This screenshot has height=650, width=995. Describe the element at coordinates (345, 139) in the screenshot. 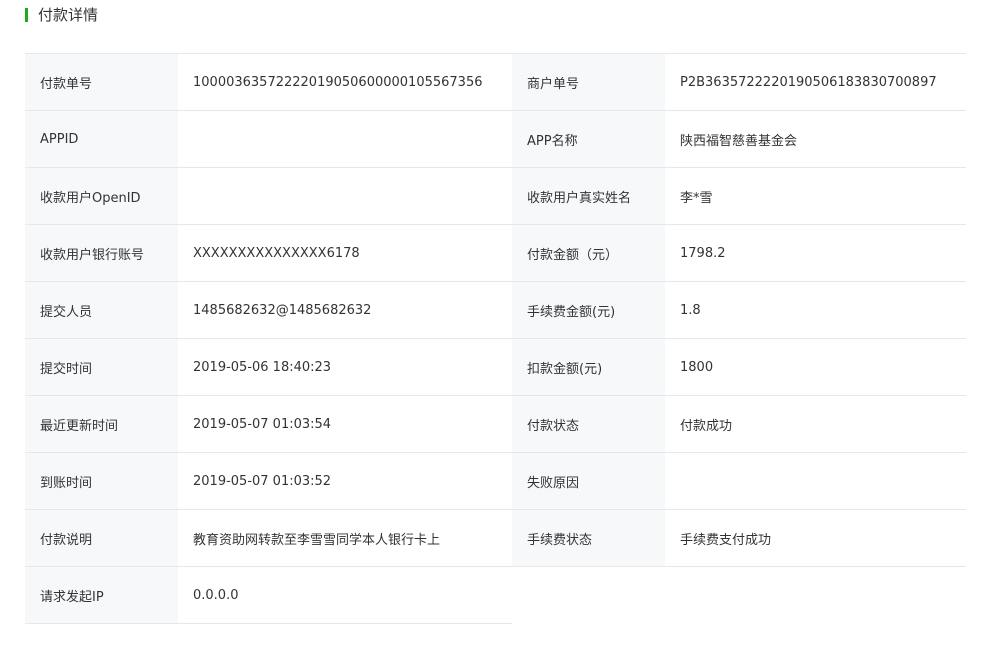

I see `value-appid` at that location.